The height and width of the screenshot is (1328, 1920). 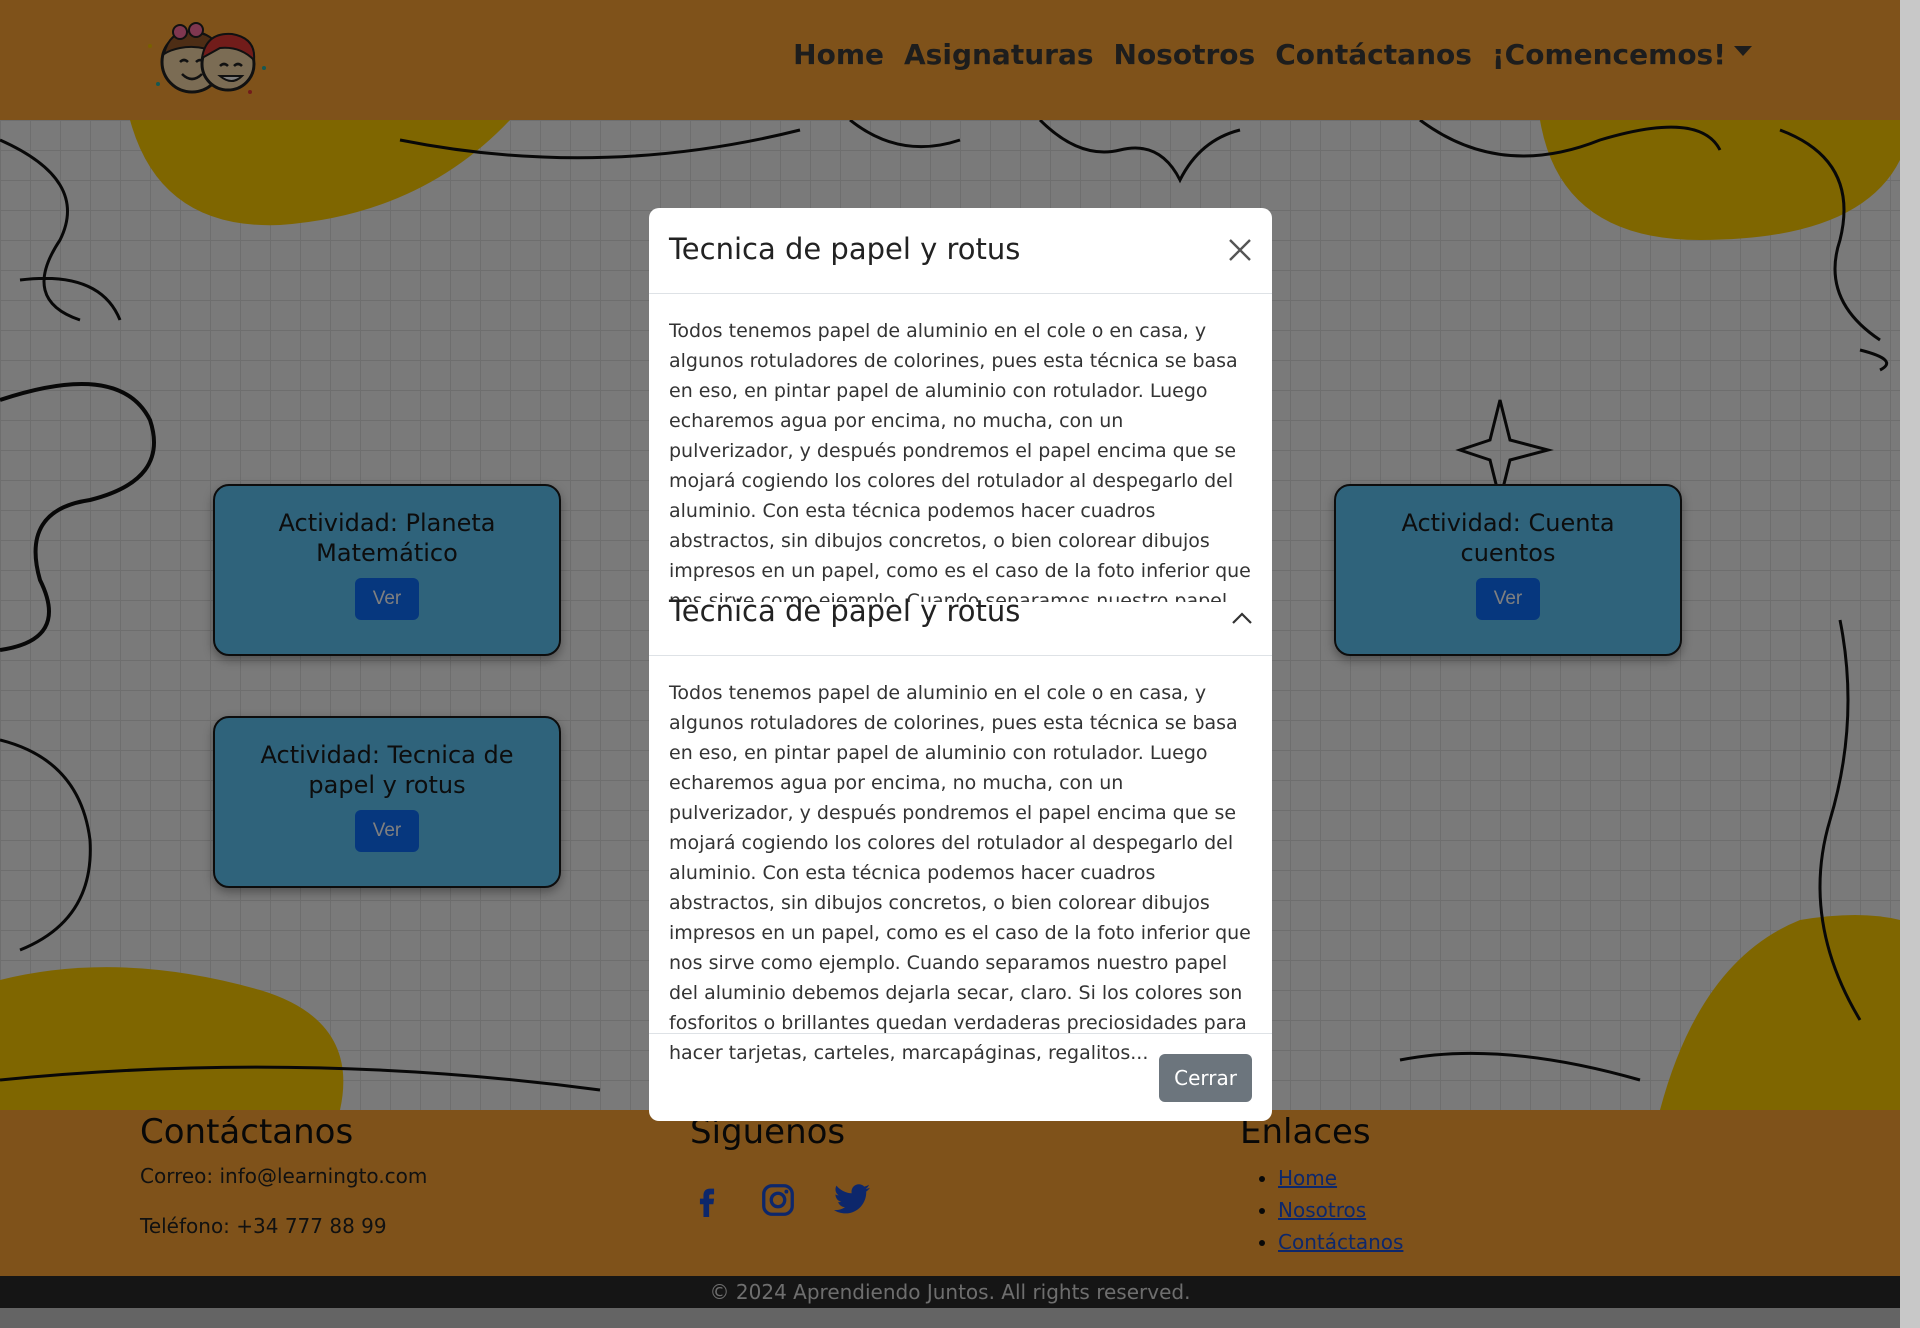 I want to click on vertical-scrollbar, so click(x=1910, y=664).